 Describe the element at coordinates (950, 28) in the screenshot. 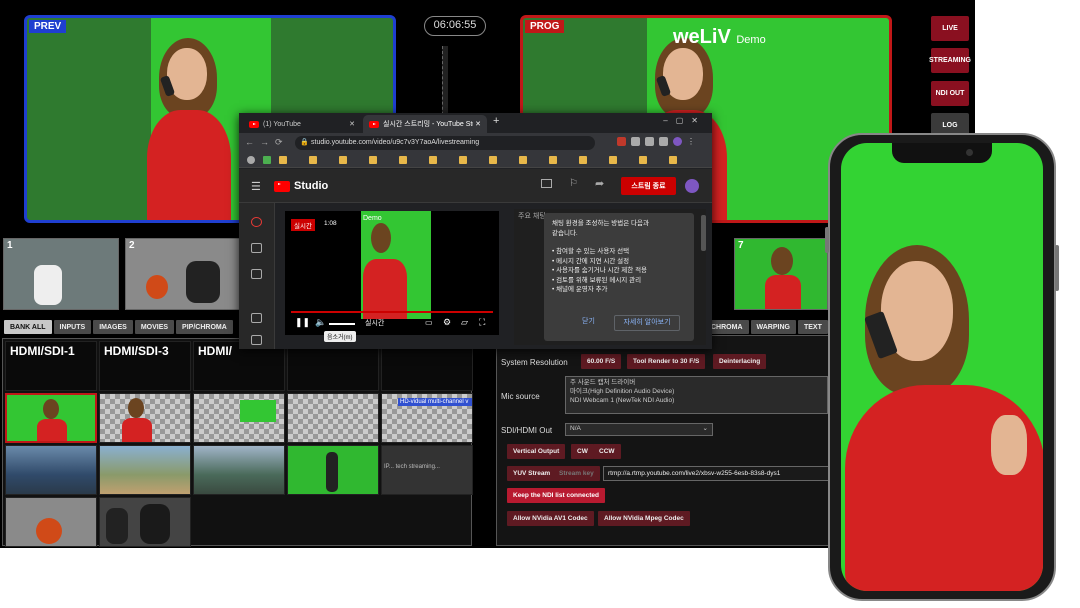

I see `live-button: LIVE` at that location.